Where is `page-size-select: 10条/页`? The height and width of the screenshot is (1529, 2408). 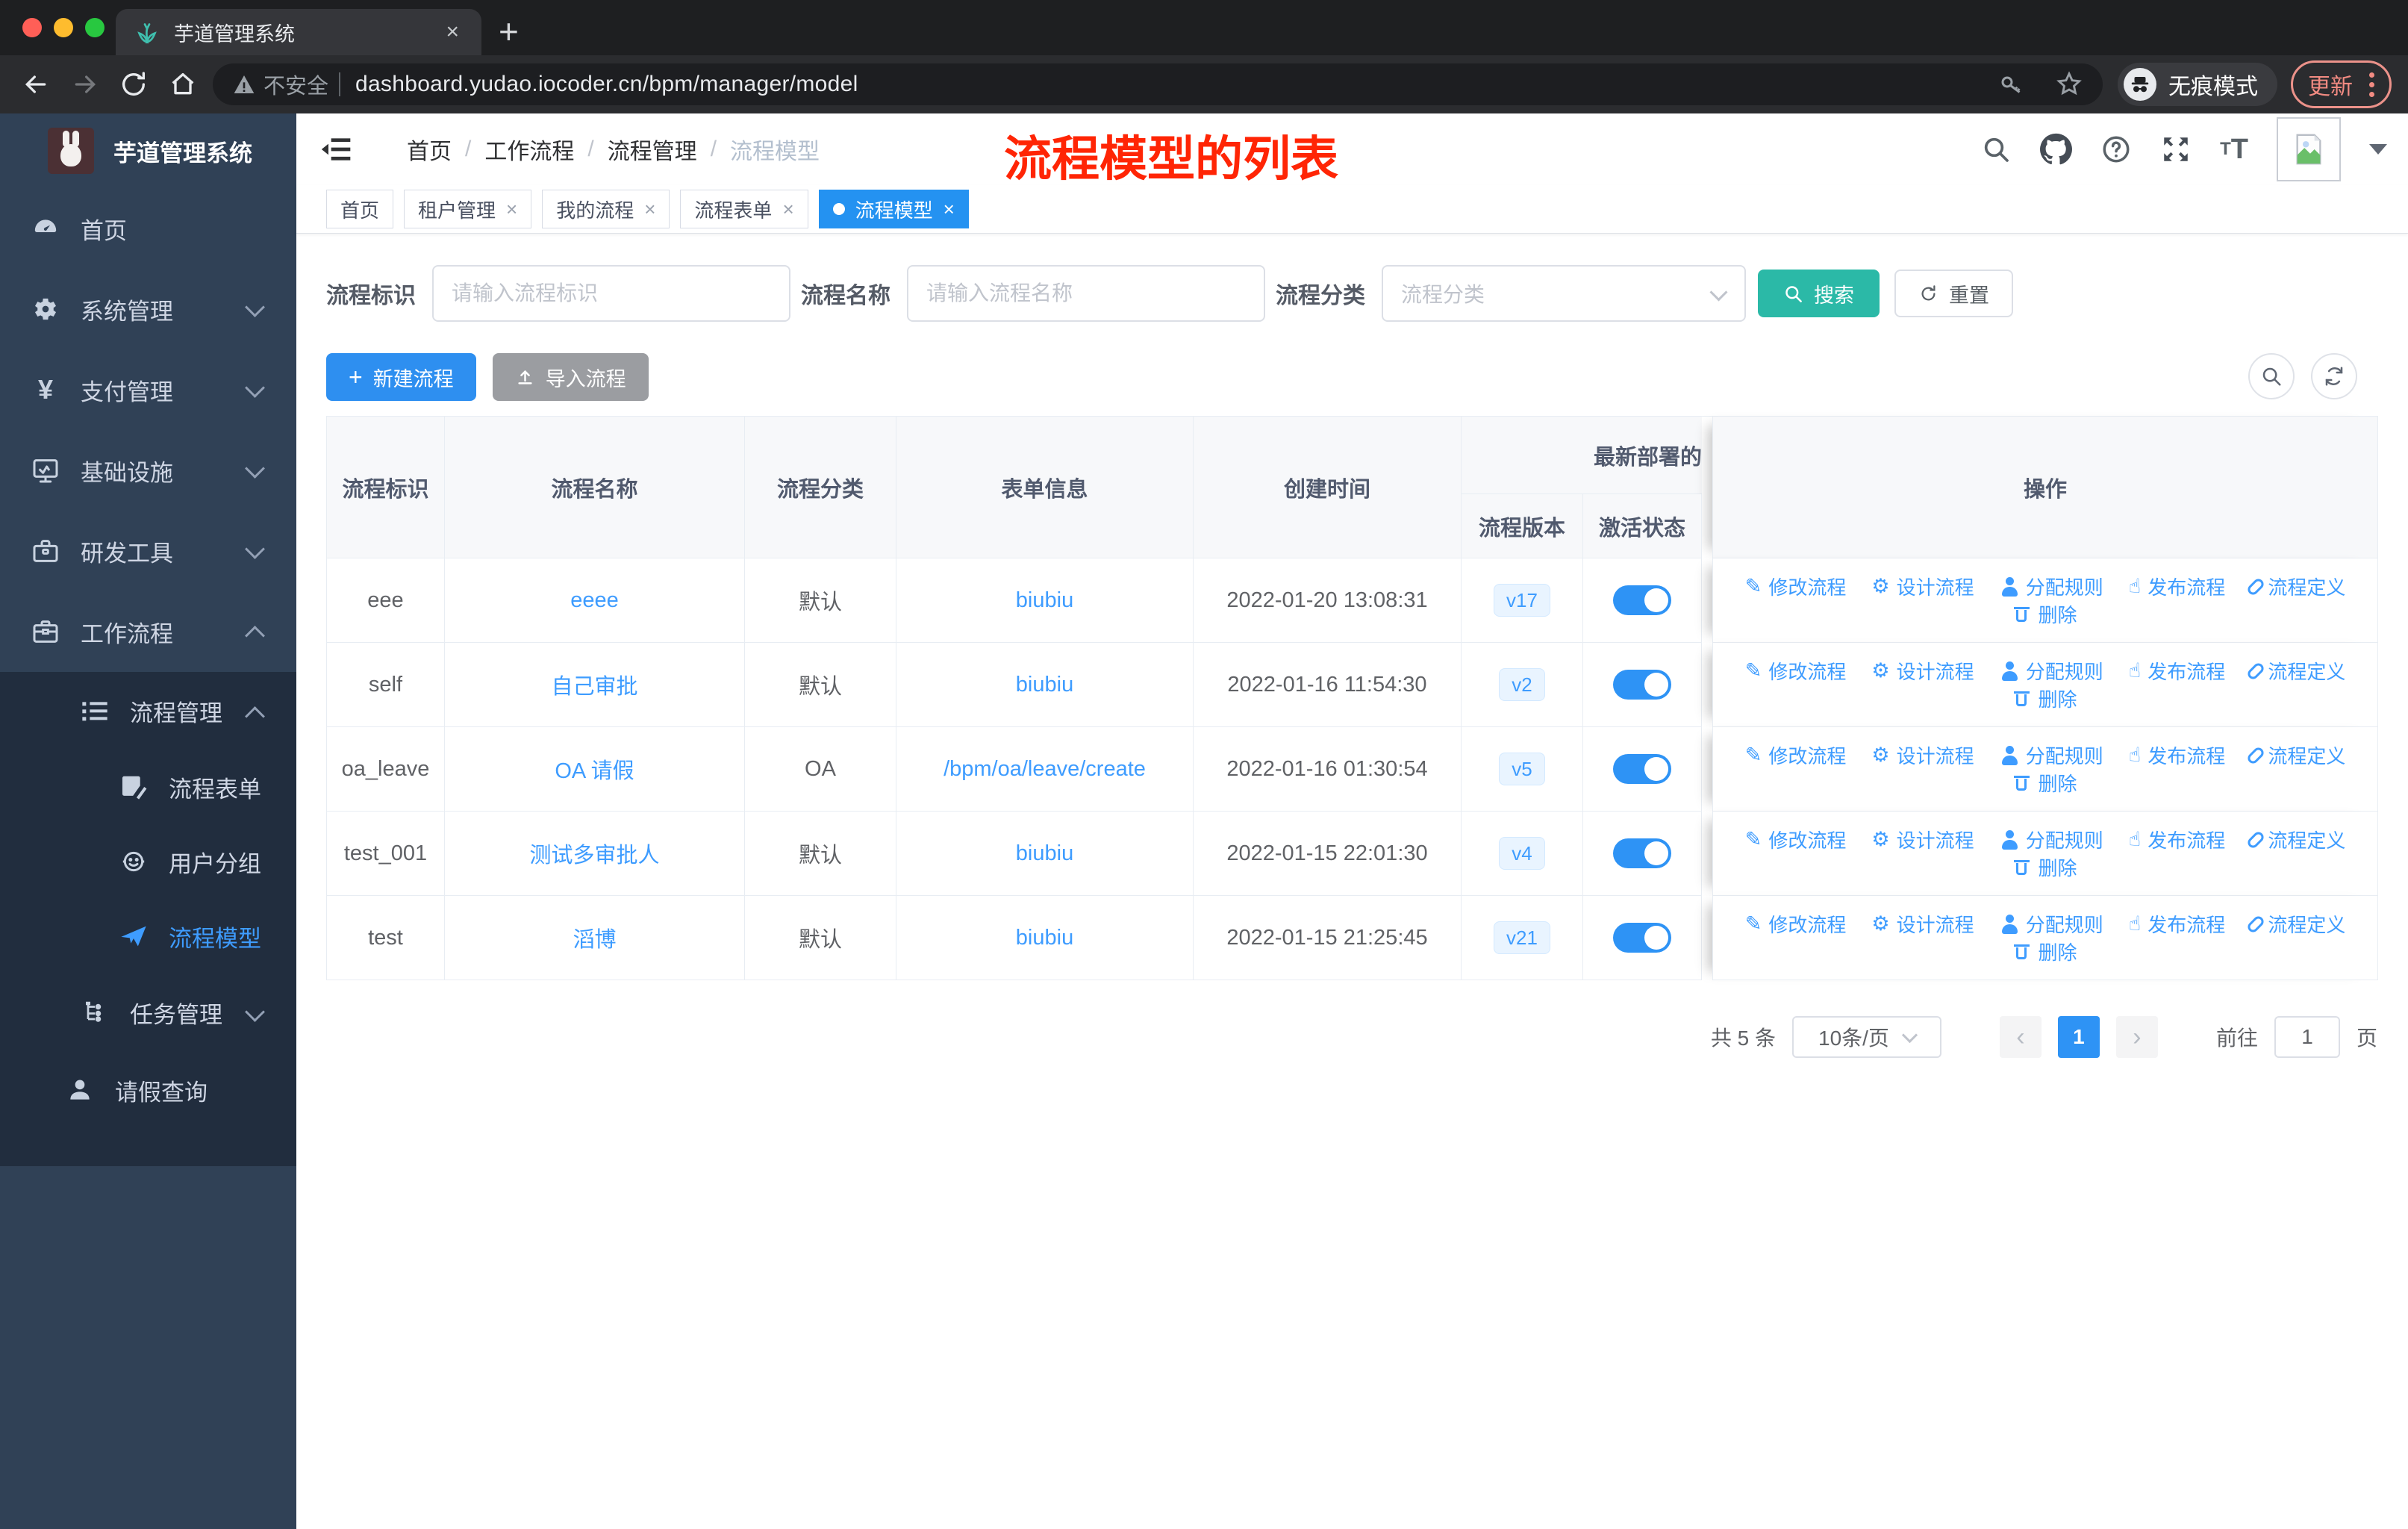 page-size-select: 10条/页 is located at coordinates (1866, 1037).